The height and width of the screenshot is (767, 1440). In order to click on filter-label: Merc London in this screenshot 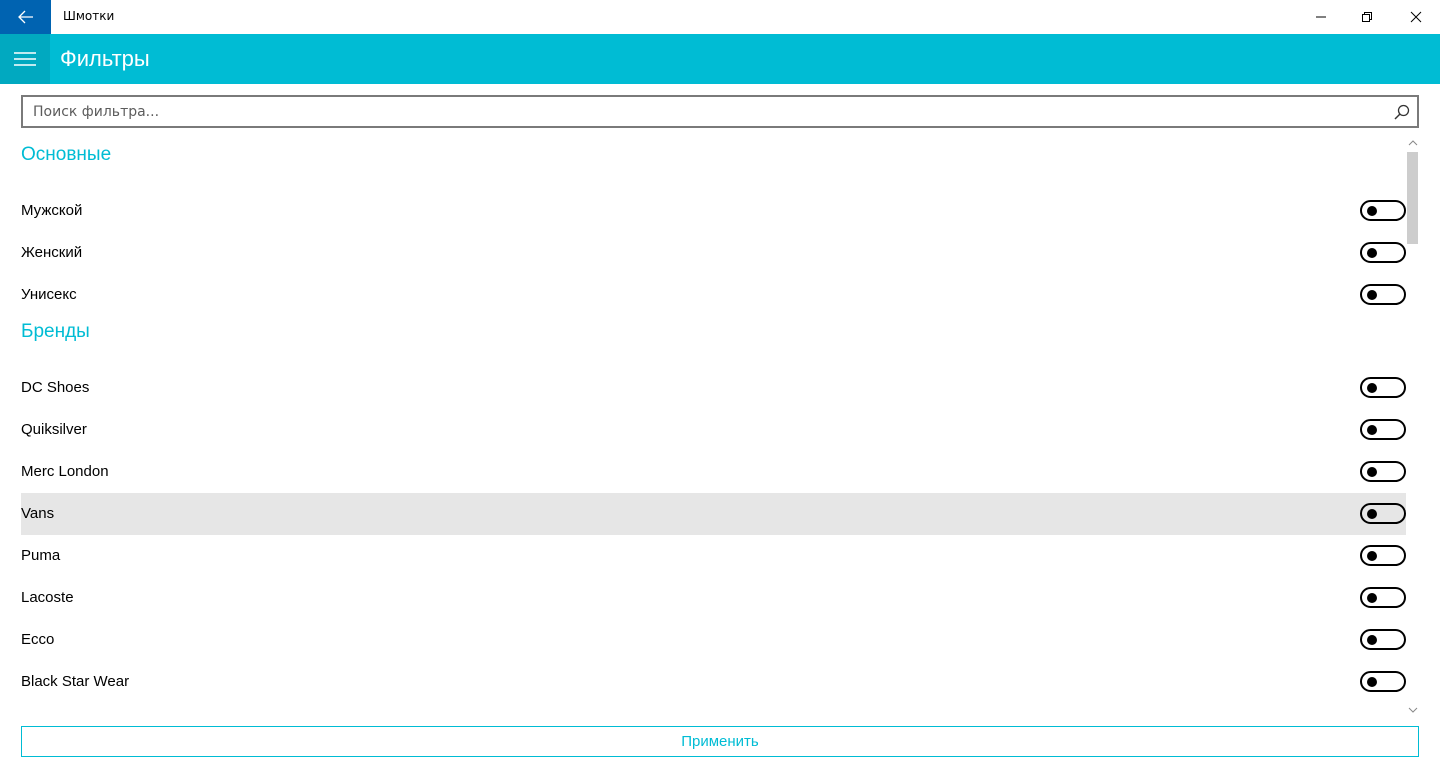, I will do `click(65, 471)`.